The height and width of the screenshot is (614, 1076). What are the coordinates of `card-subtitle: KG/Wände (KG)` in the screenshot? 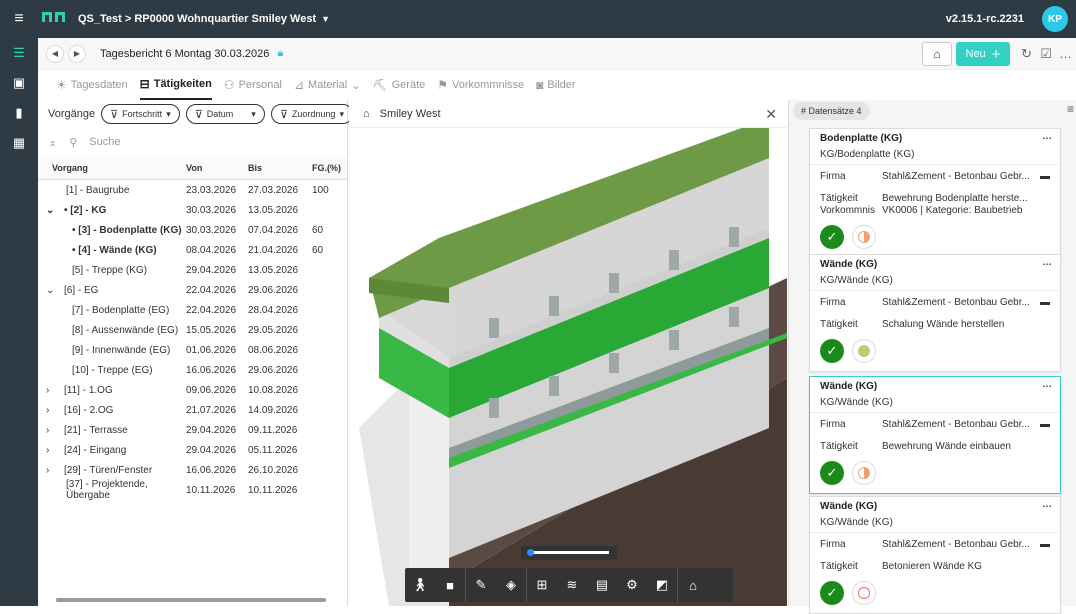 It's located at (935, 282).